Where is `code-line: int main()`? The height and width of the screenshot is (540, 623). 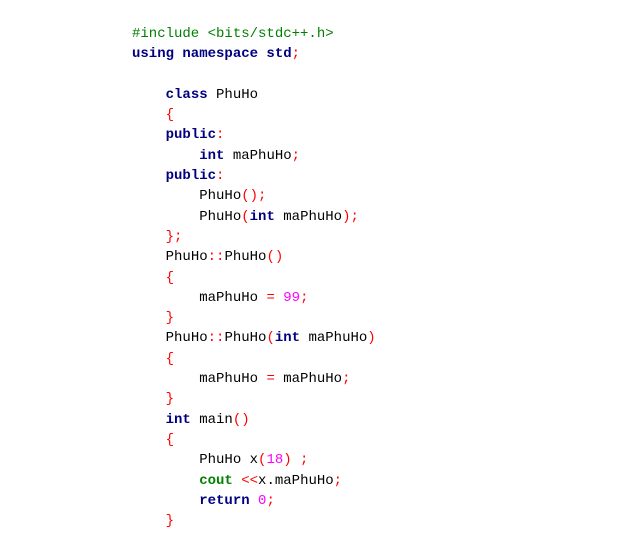 code-line: int main() is located at coordinates (254, 420).